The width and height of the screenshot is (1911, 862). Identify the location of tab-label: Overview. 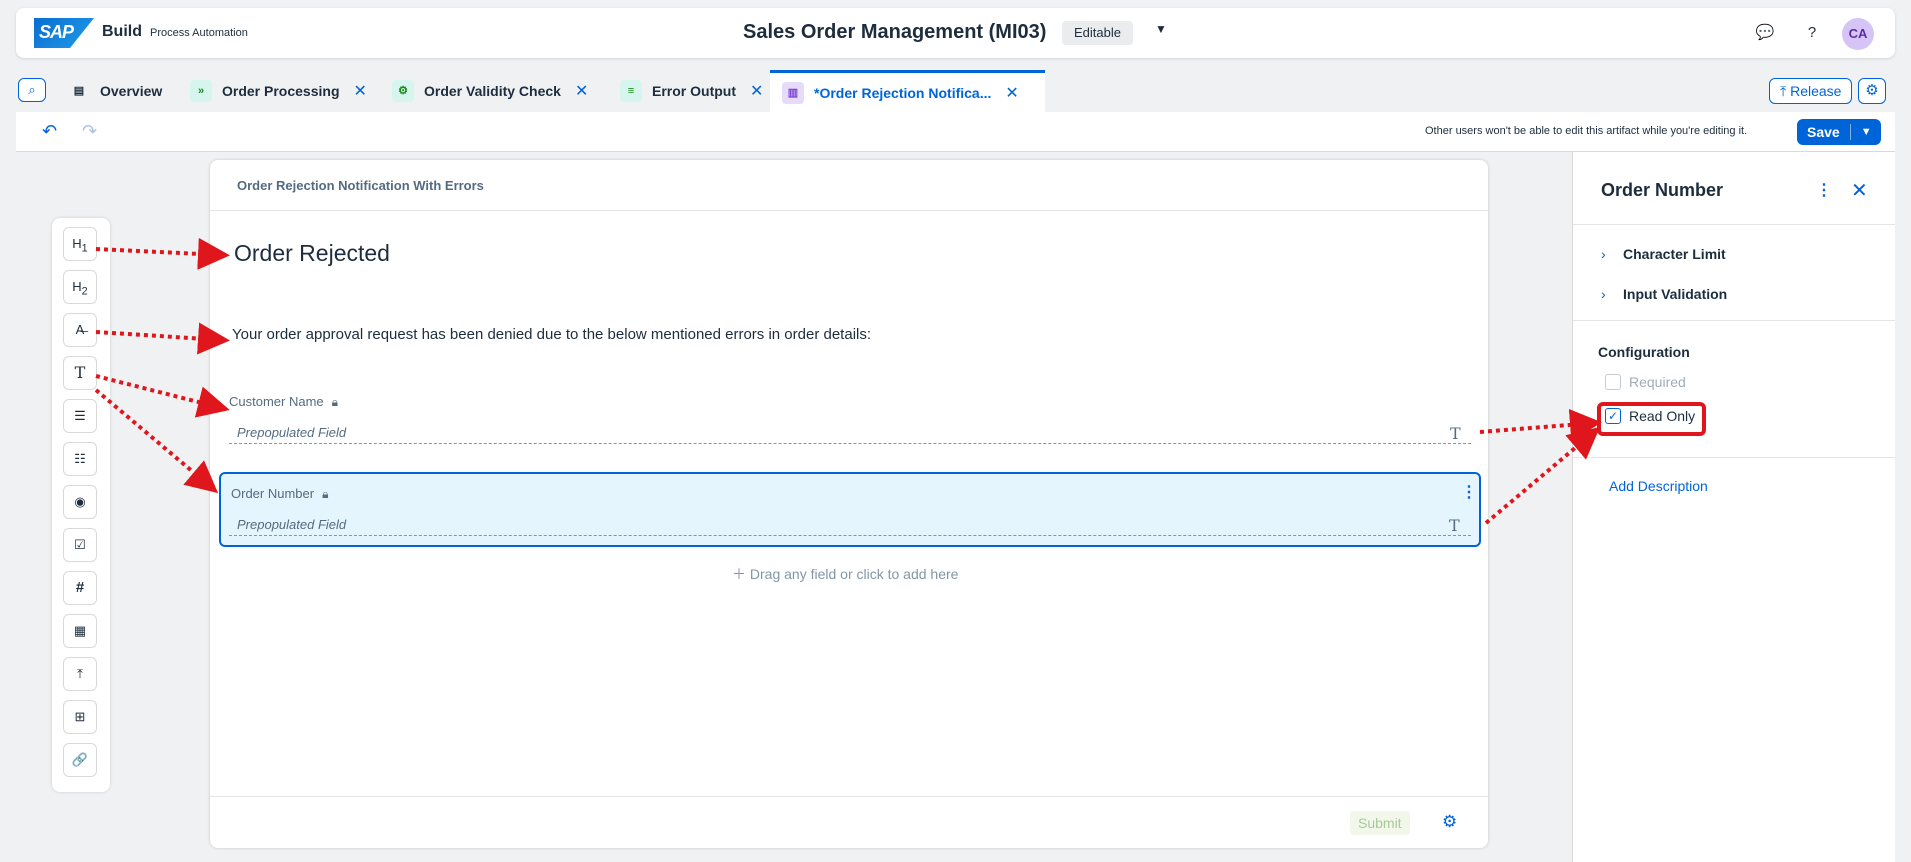
(131, 91).